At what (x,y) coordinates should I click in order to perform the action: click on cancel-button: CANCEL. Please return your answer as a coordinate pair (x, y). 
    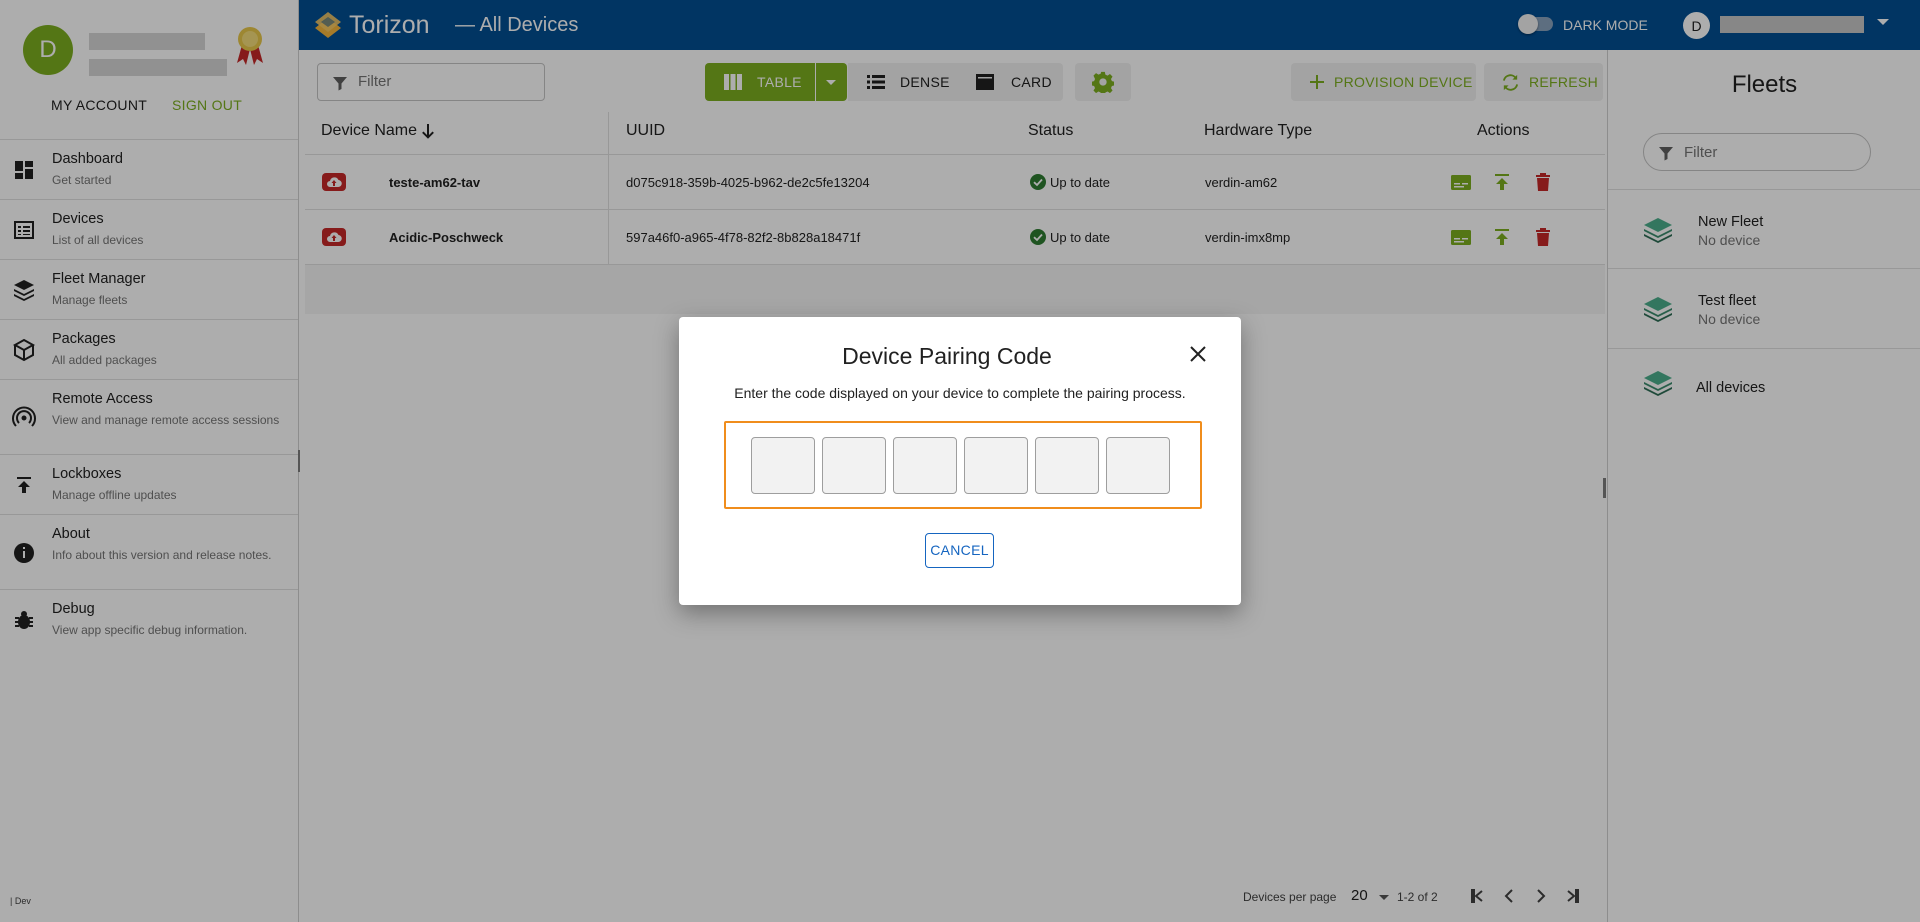
    Looking at the image, I should click on (959, 550).